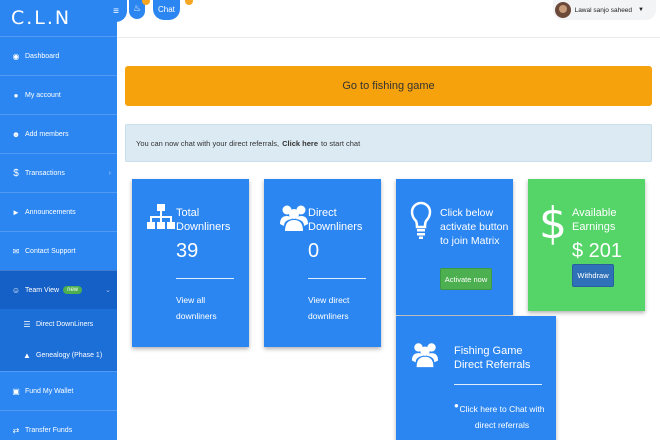 The height and width of the screenshot is (440, 660). I want to click on sidebar-item-label: Add members, so click(47, 134).